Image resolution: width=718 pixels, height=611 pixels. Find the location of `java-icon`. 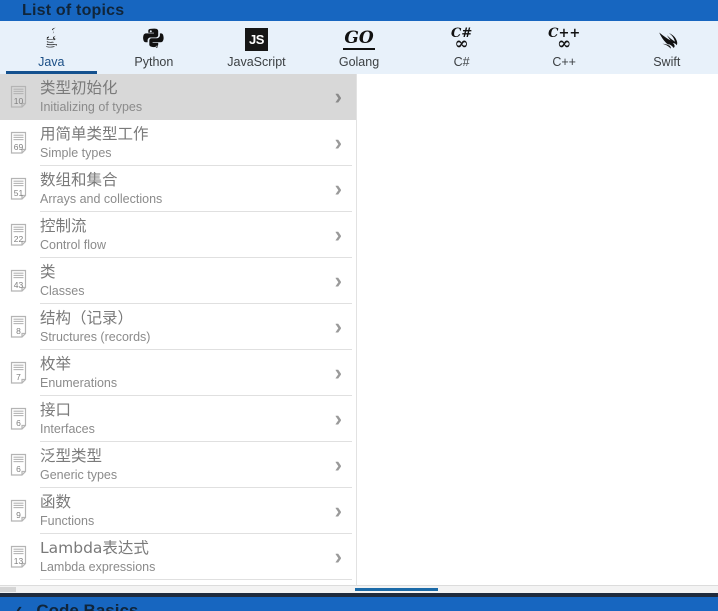

java-icon is located at coordinates (51, 39).